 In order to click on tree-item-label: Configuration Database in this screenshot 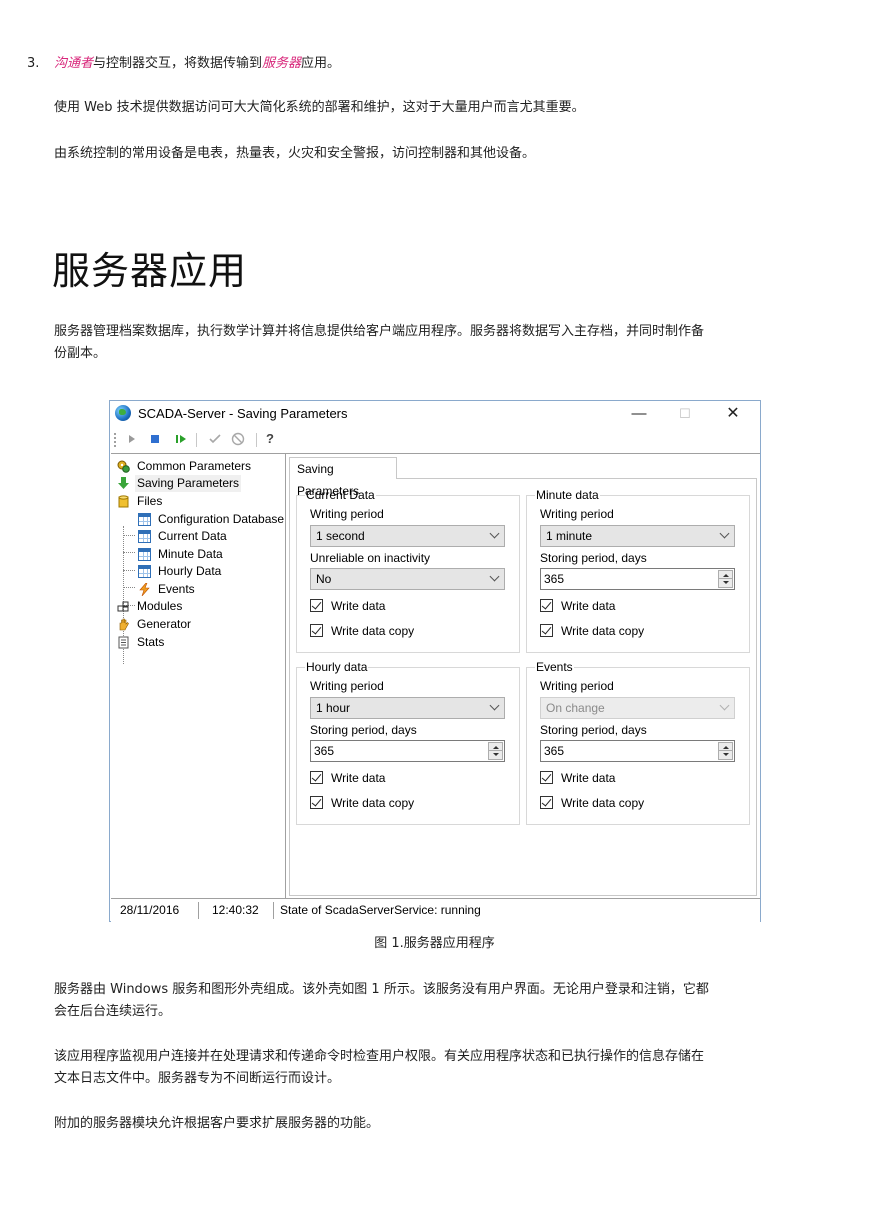, I will do `click(221, 519)`.